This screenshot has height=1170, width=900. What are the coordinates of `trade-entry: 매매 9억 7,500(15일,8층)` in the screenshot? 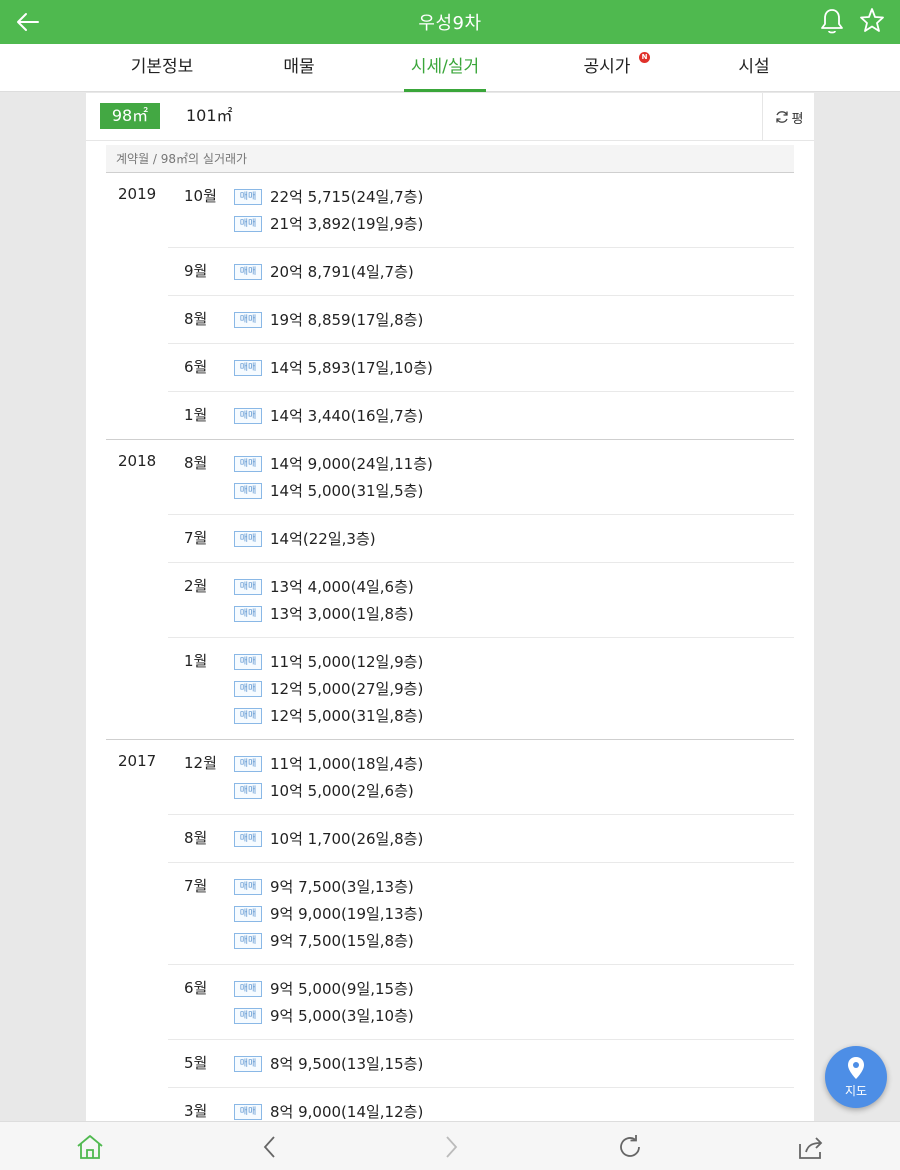 It's located at (514, 940).